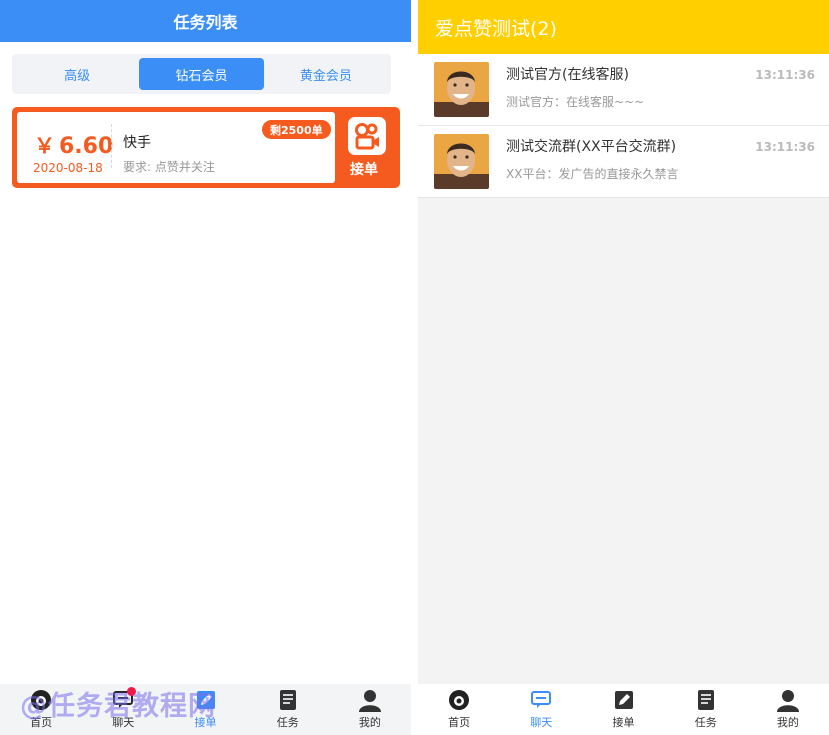 This screenshot has width=829, height=735. Describe the element at coordinates (77, 74) in the screenshot. I see `tab-advanced: 高级` at that location.